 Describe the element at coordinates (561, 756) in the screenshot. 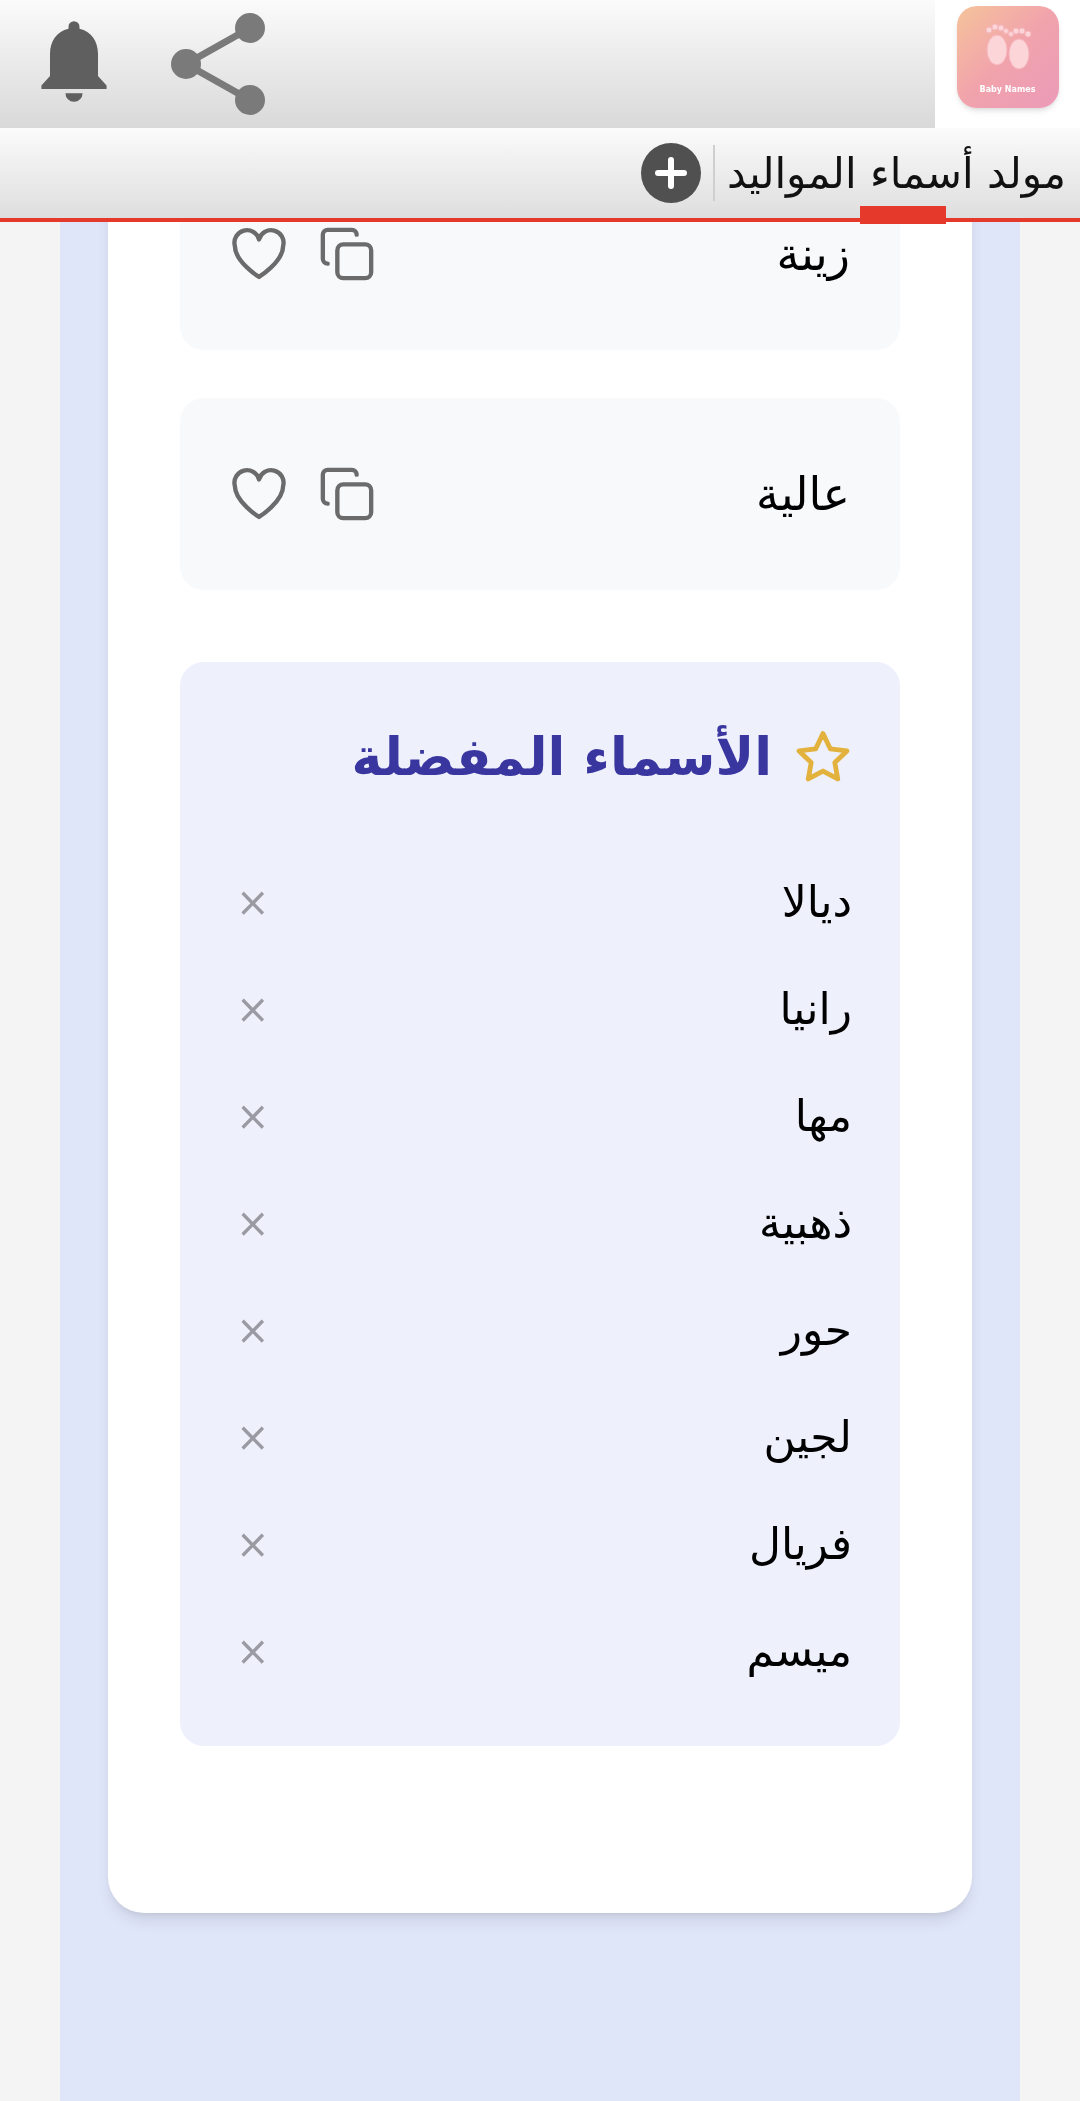

I see `favorites-title: الأسماء المفضلة` at that location.